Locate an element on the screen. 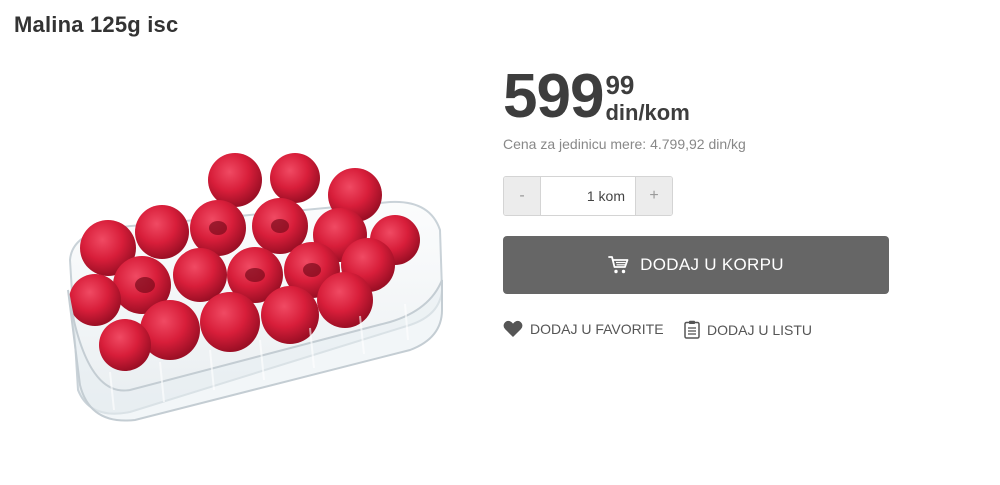  price-decimals: 99 is located at coordinates (620, 85).